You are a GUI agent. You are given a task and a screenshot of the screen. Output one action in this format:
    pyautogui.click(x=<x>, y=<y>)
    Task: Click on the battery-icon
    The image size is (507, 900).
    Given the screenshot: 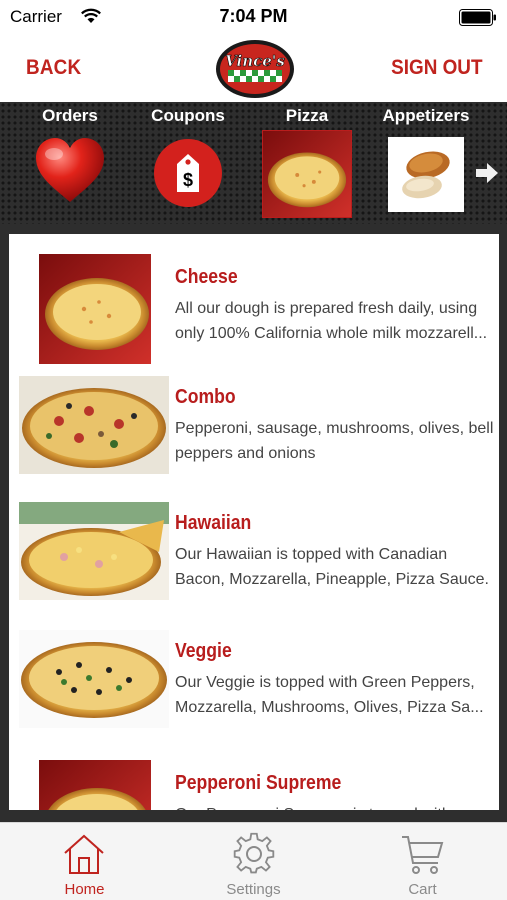 What is the action you would take?
    pyautogui.click(x=477, y=17)
    